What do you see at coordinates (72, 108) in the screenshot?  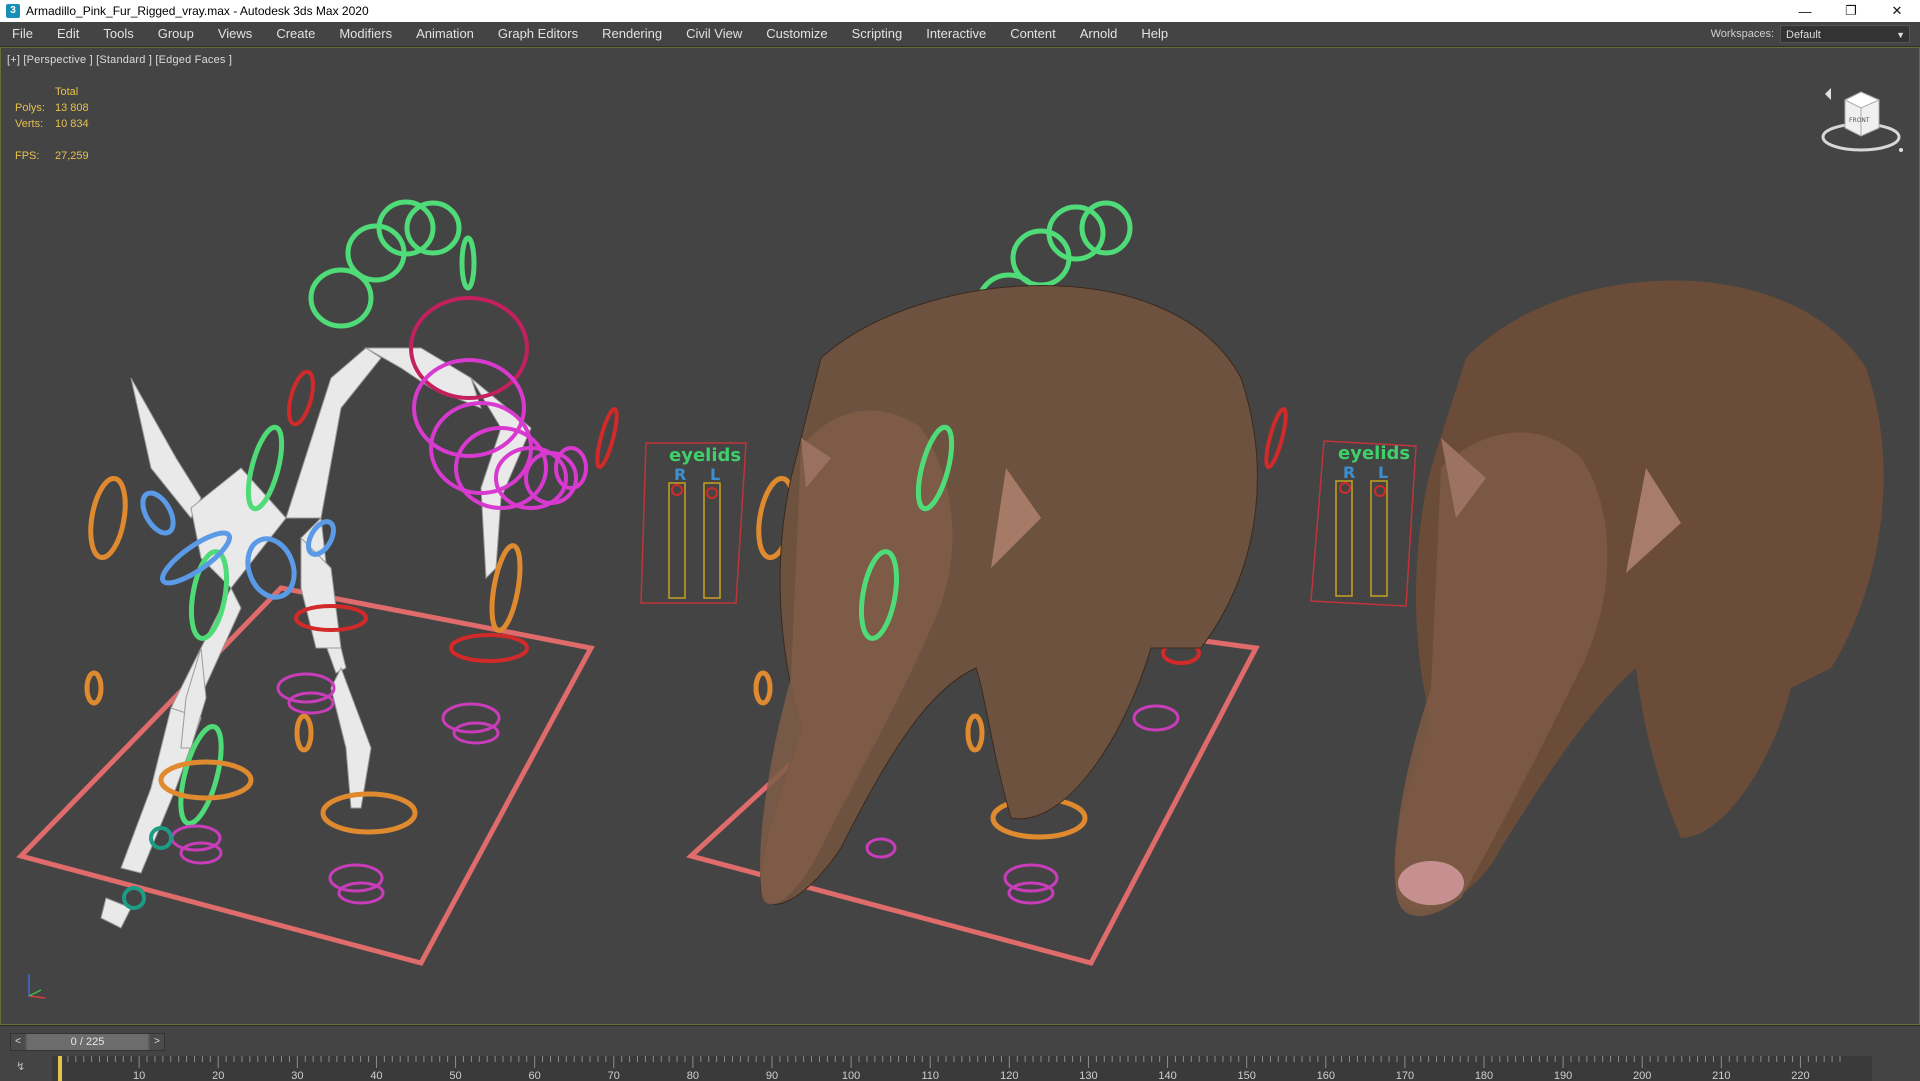 I see `polys-value: 13 808` at bounding box center [72, 108].